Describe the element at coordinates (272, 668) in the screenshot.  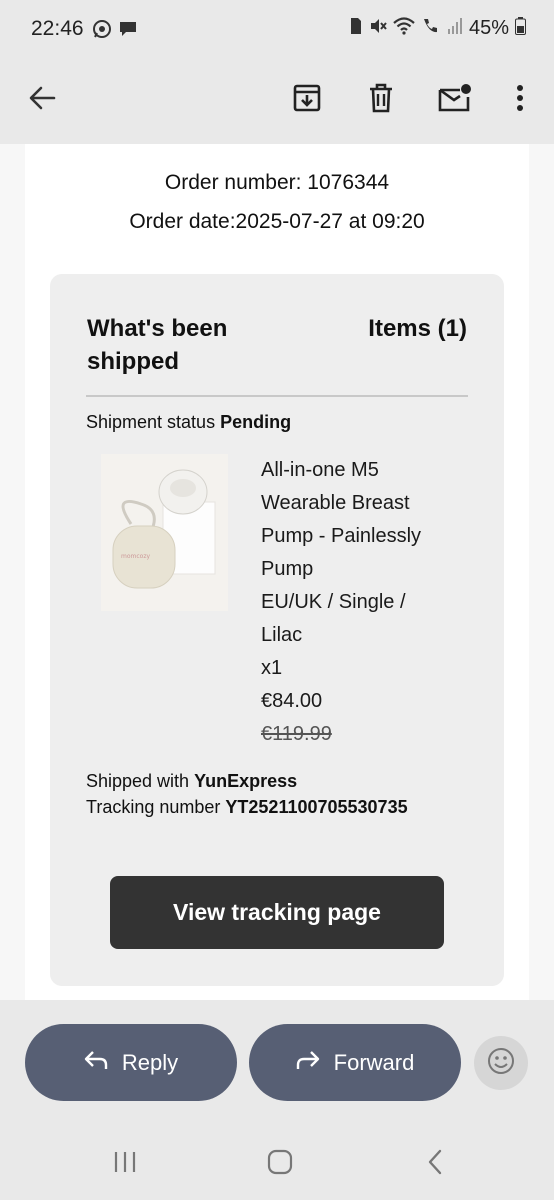
I see `product-quantity: x1` at that location.